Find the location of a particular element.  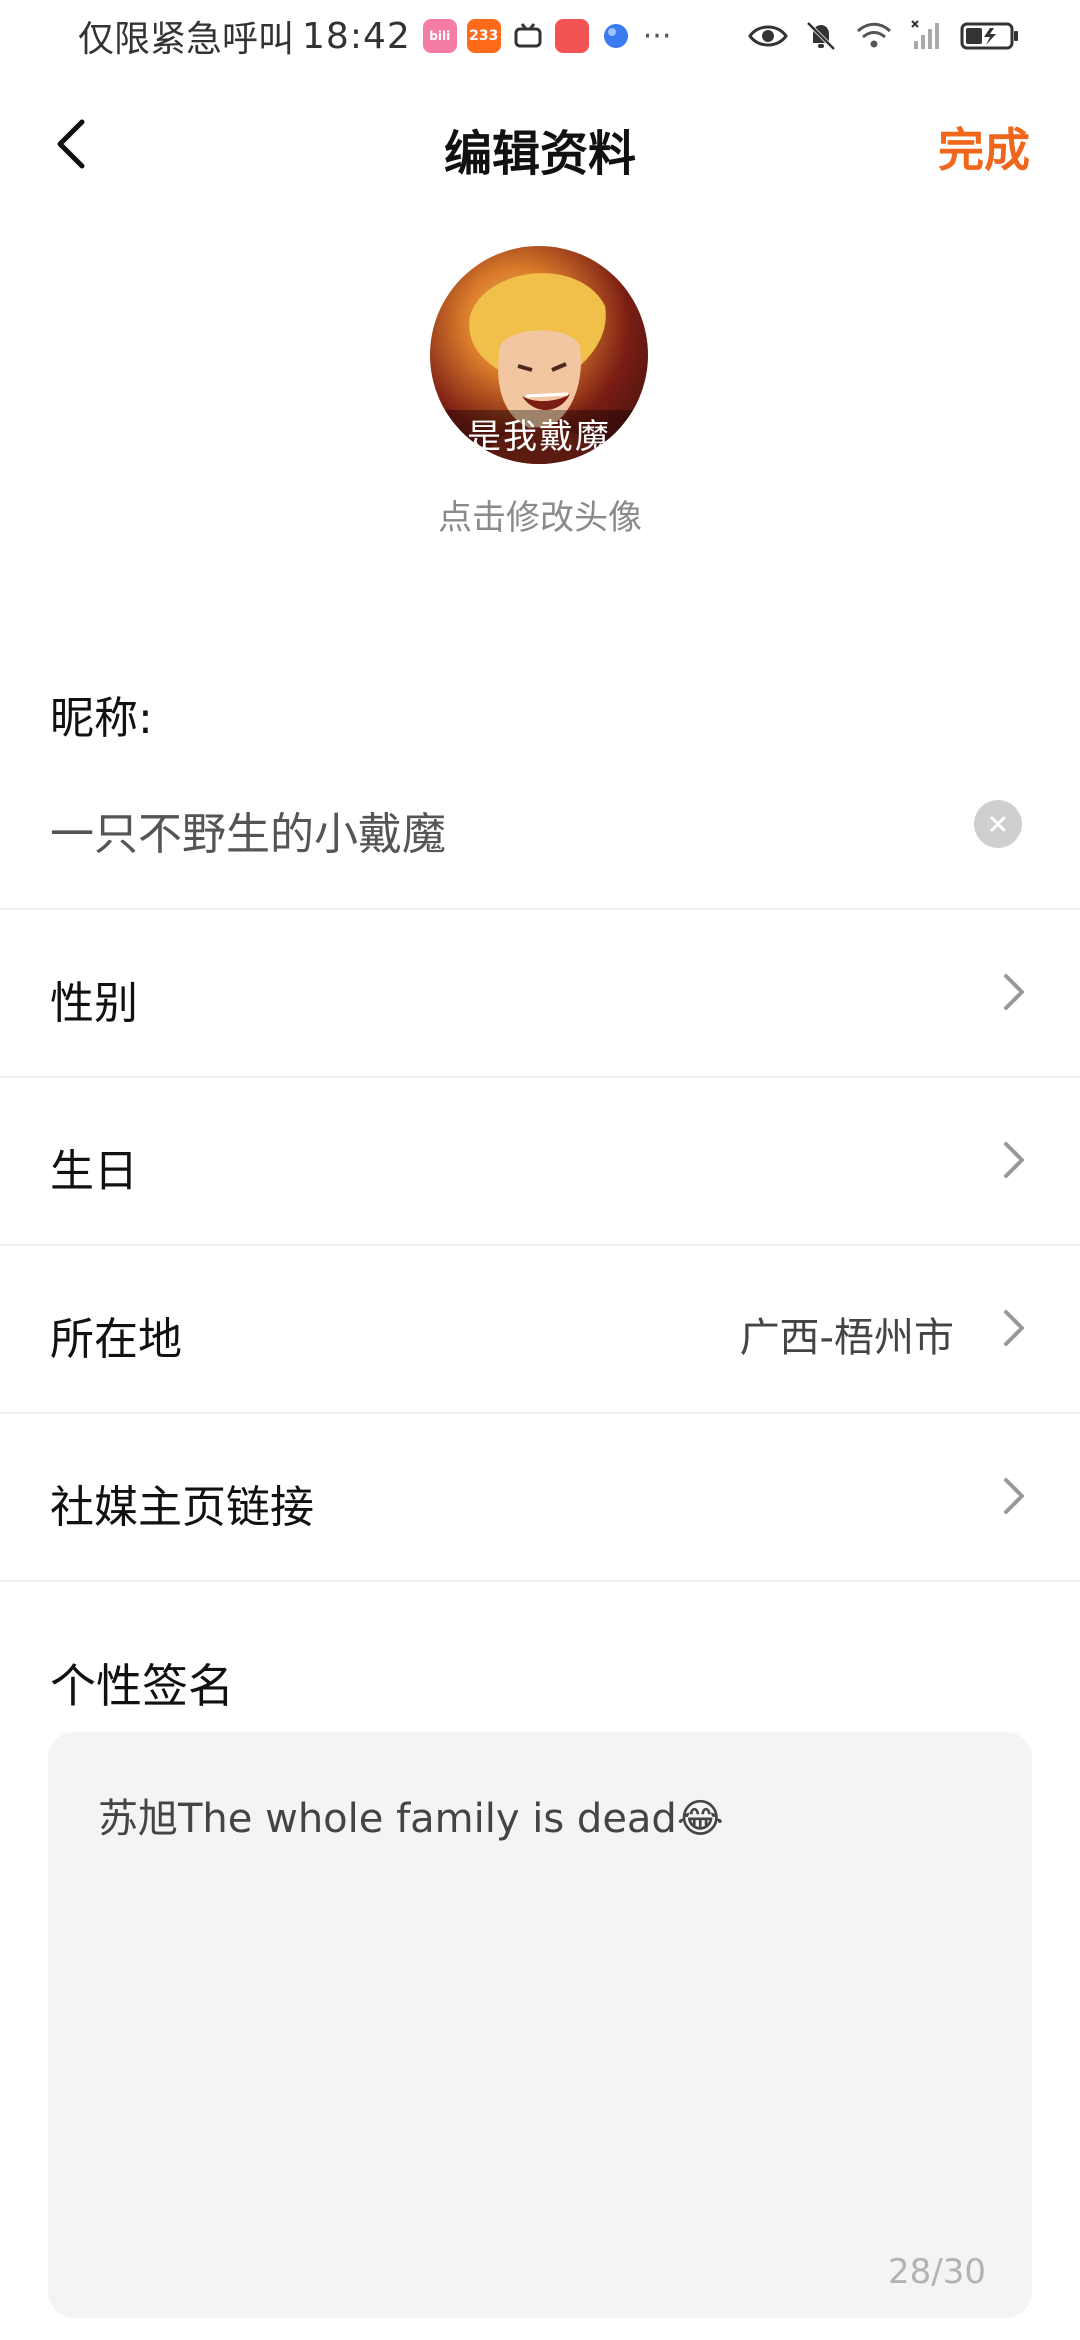

row-birthday: 生日 is located at coordinates (540, 1161).